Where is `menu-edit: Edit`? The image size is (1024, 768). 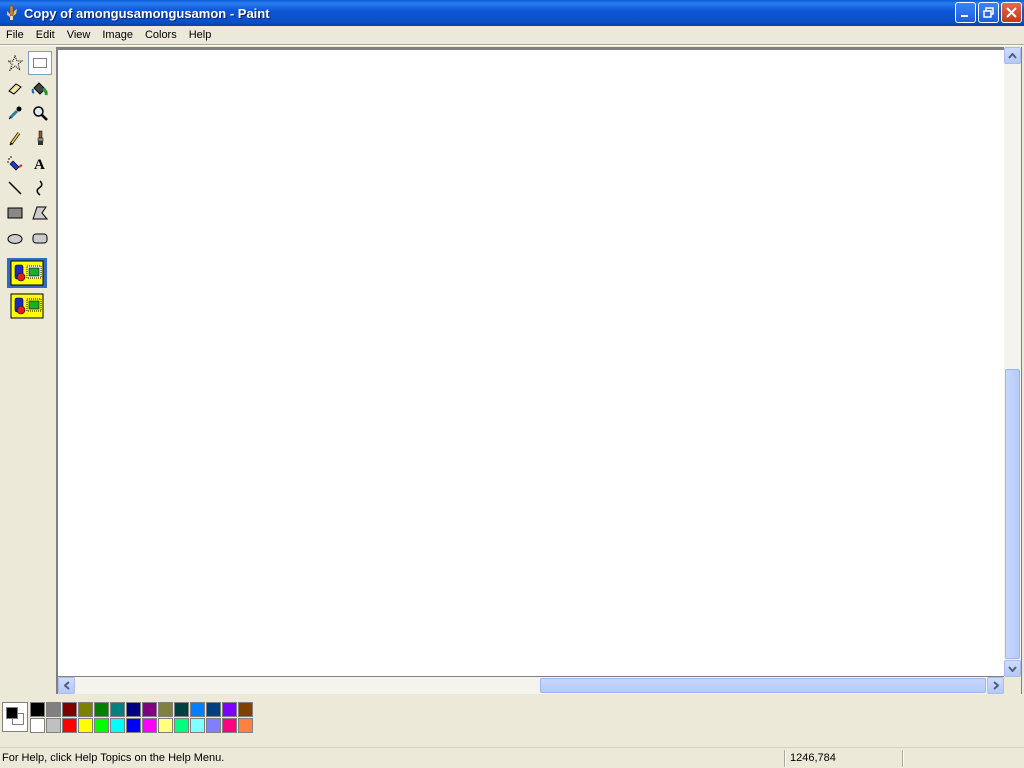
menu-edit: Edit is located at coordinates (45, 35).